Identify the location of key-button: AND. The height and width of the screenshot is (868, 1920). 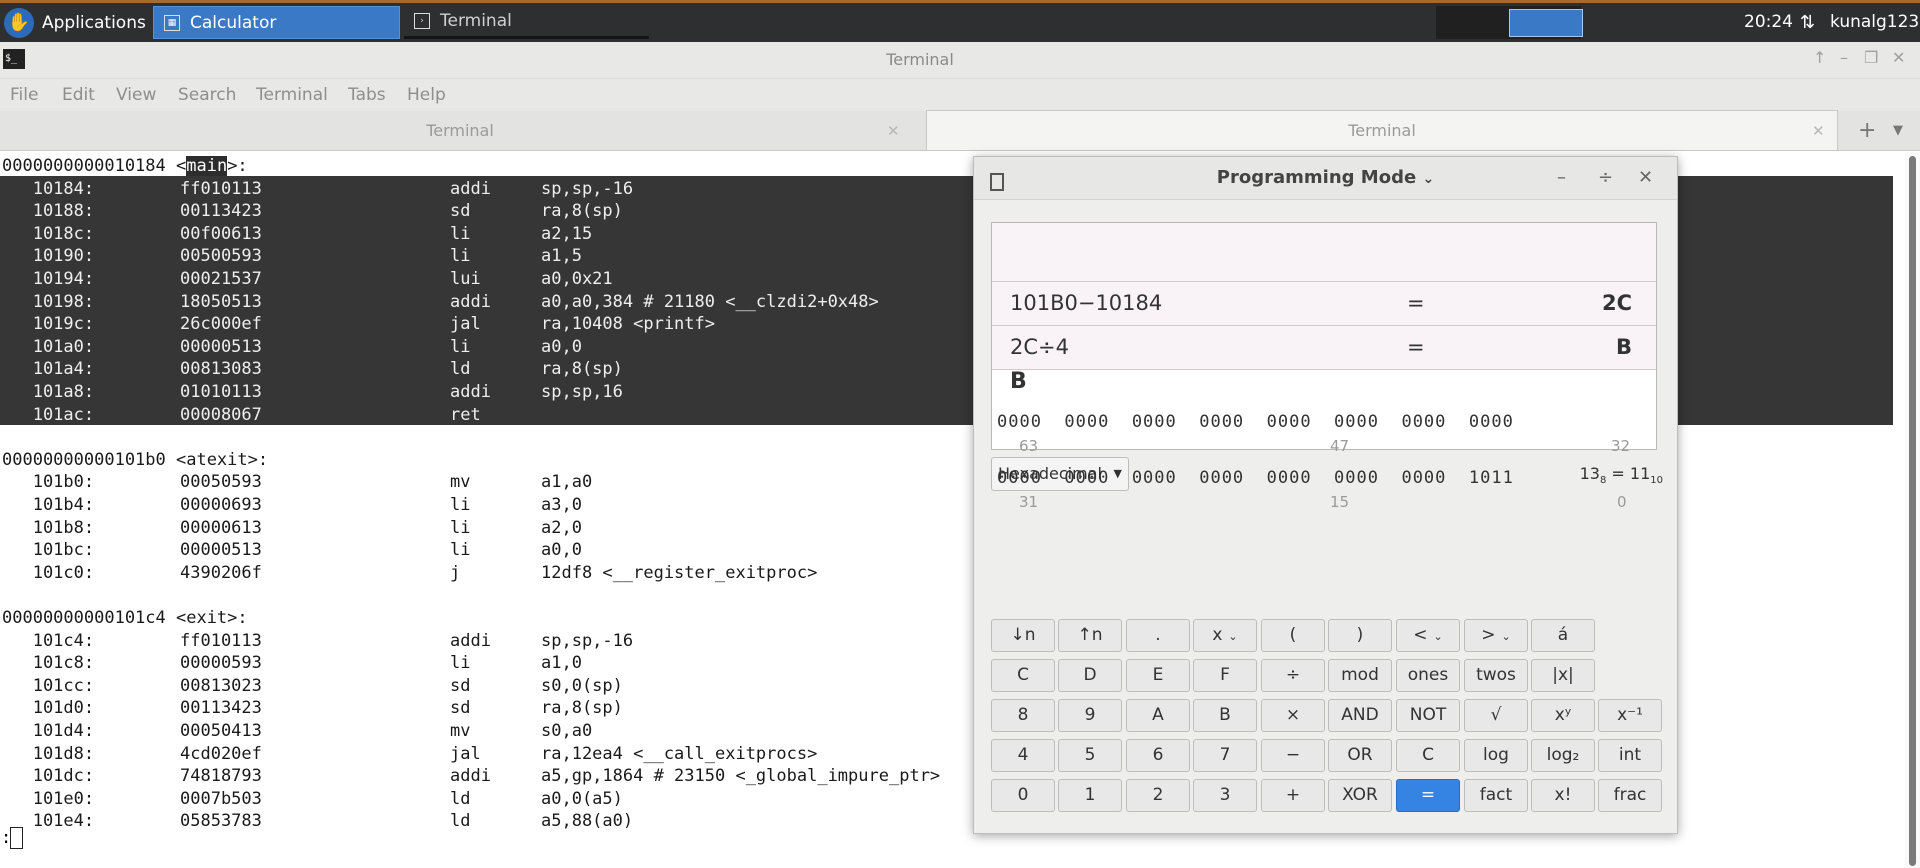
(1360, 715).